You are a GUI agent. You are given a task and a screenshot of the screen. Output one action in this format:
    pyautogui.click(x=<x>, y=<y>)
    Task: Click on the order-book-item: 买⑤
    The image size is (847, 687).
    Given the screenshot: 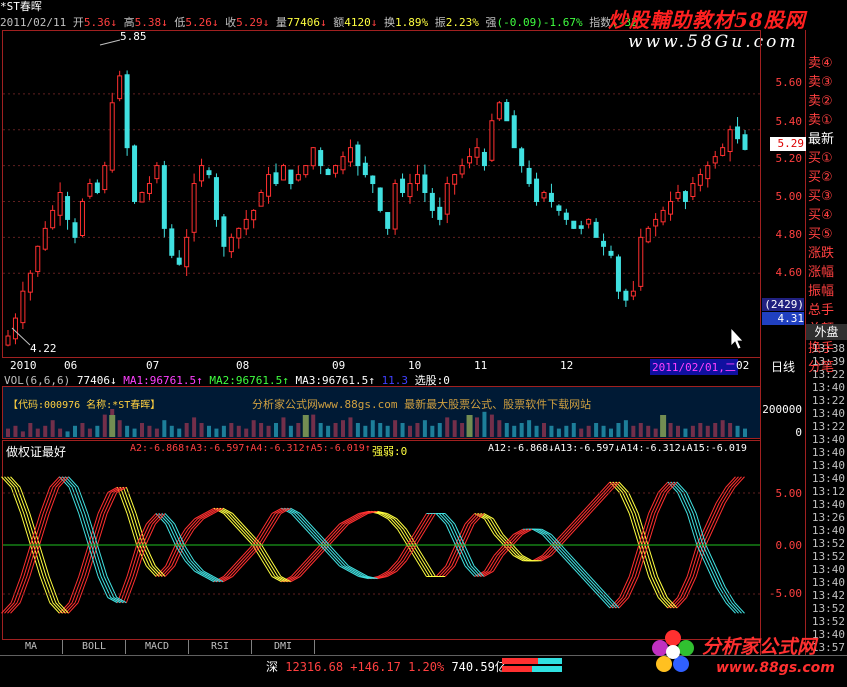 What is the action you would take?
    pyautogui.click(x=820, y=234)
    